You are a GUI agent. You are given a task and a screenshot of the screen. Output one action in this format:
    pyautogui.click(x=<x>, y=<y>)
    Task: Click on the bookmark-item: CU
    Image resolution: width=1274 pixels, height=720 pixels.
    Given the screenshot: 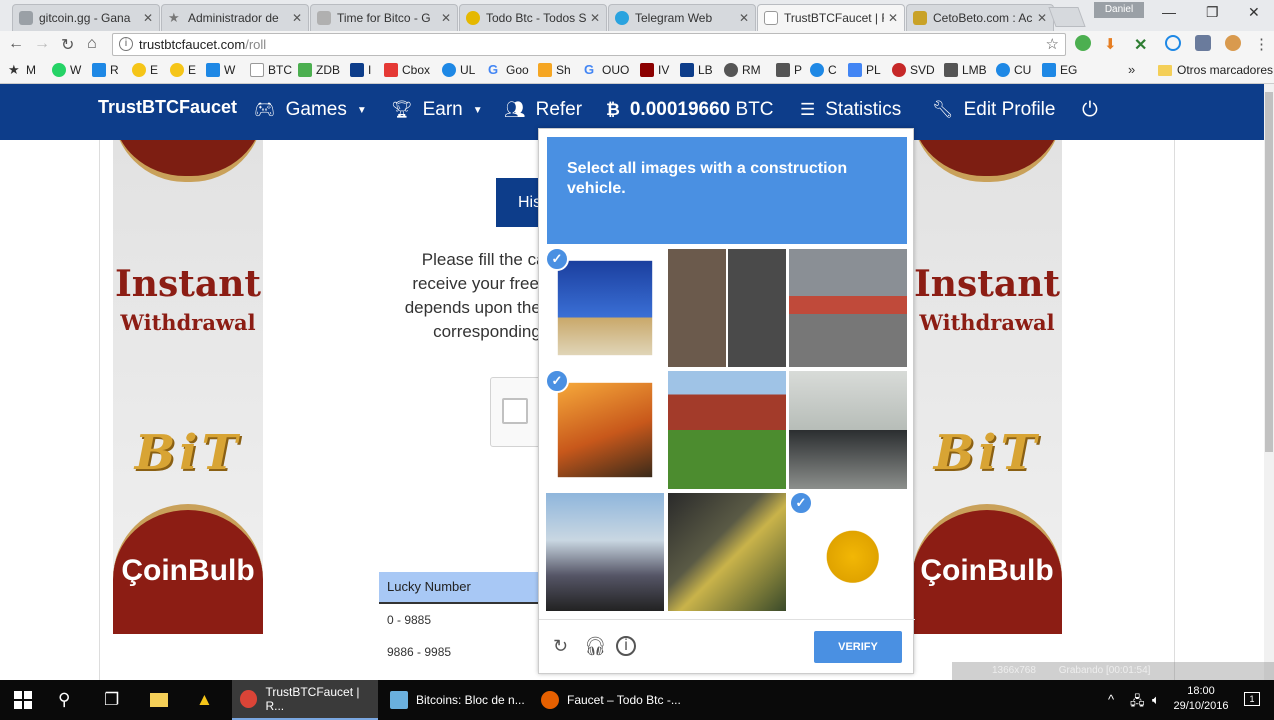 What is the action you would take?
    pyautogui.click(x=1013, y=70)
    